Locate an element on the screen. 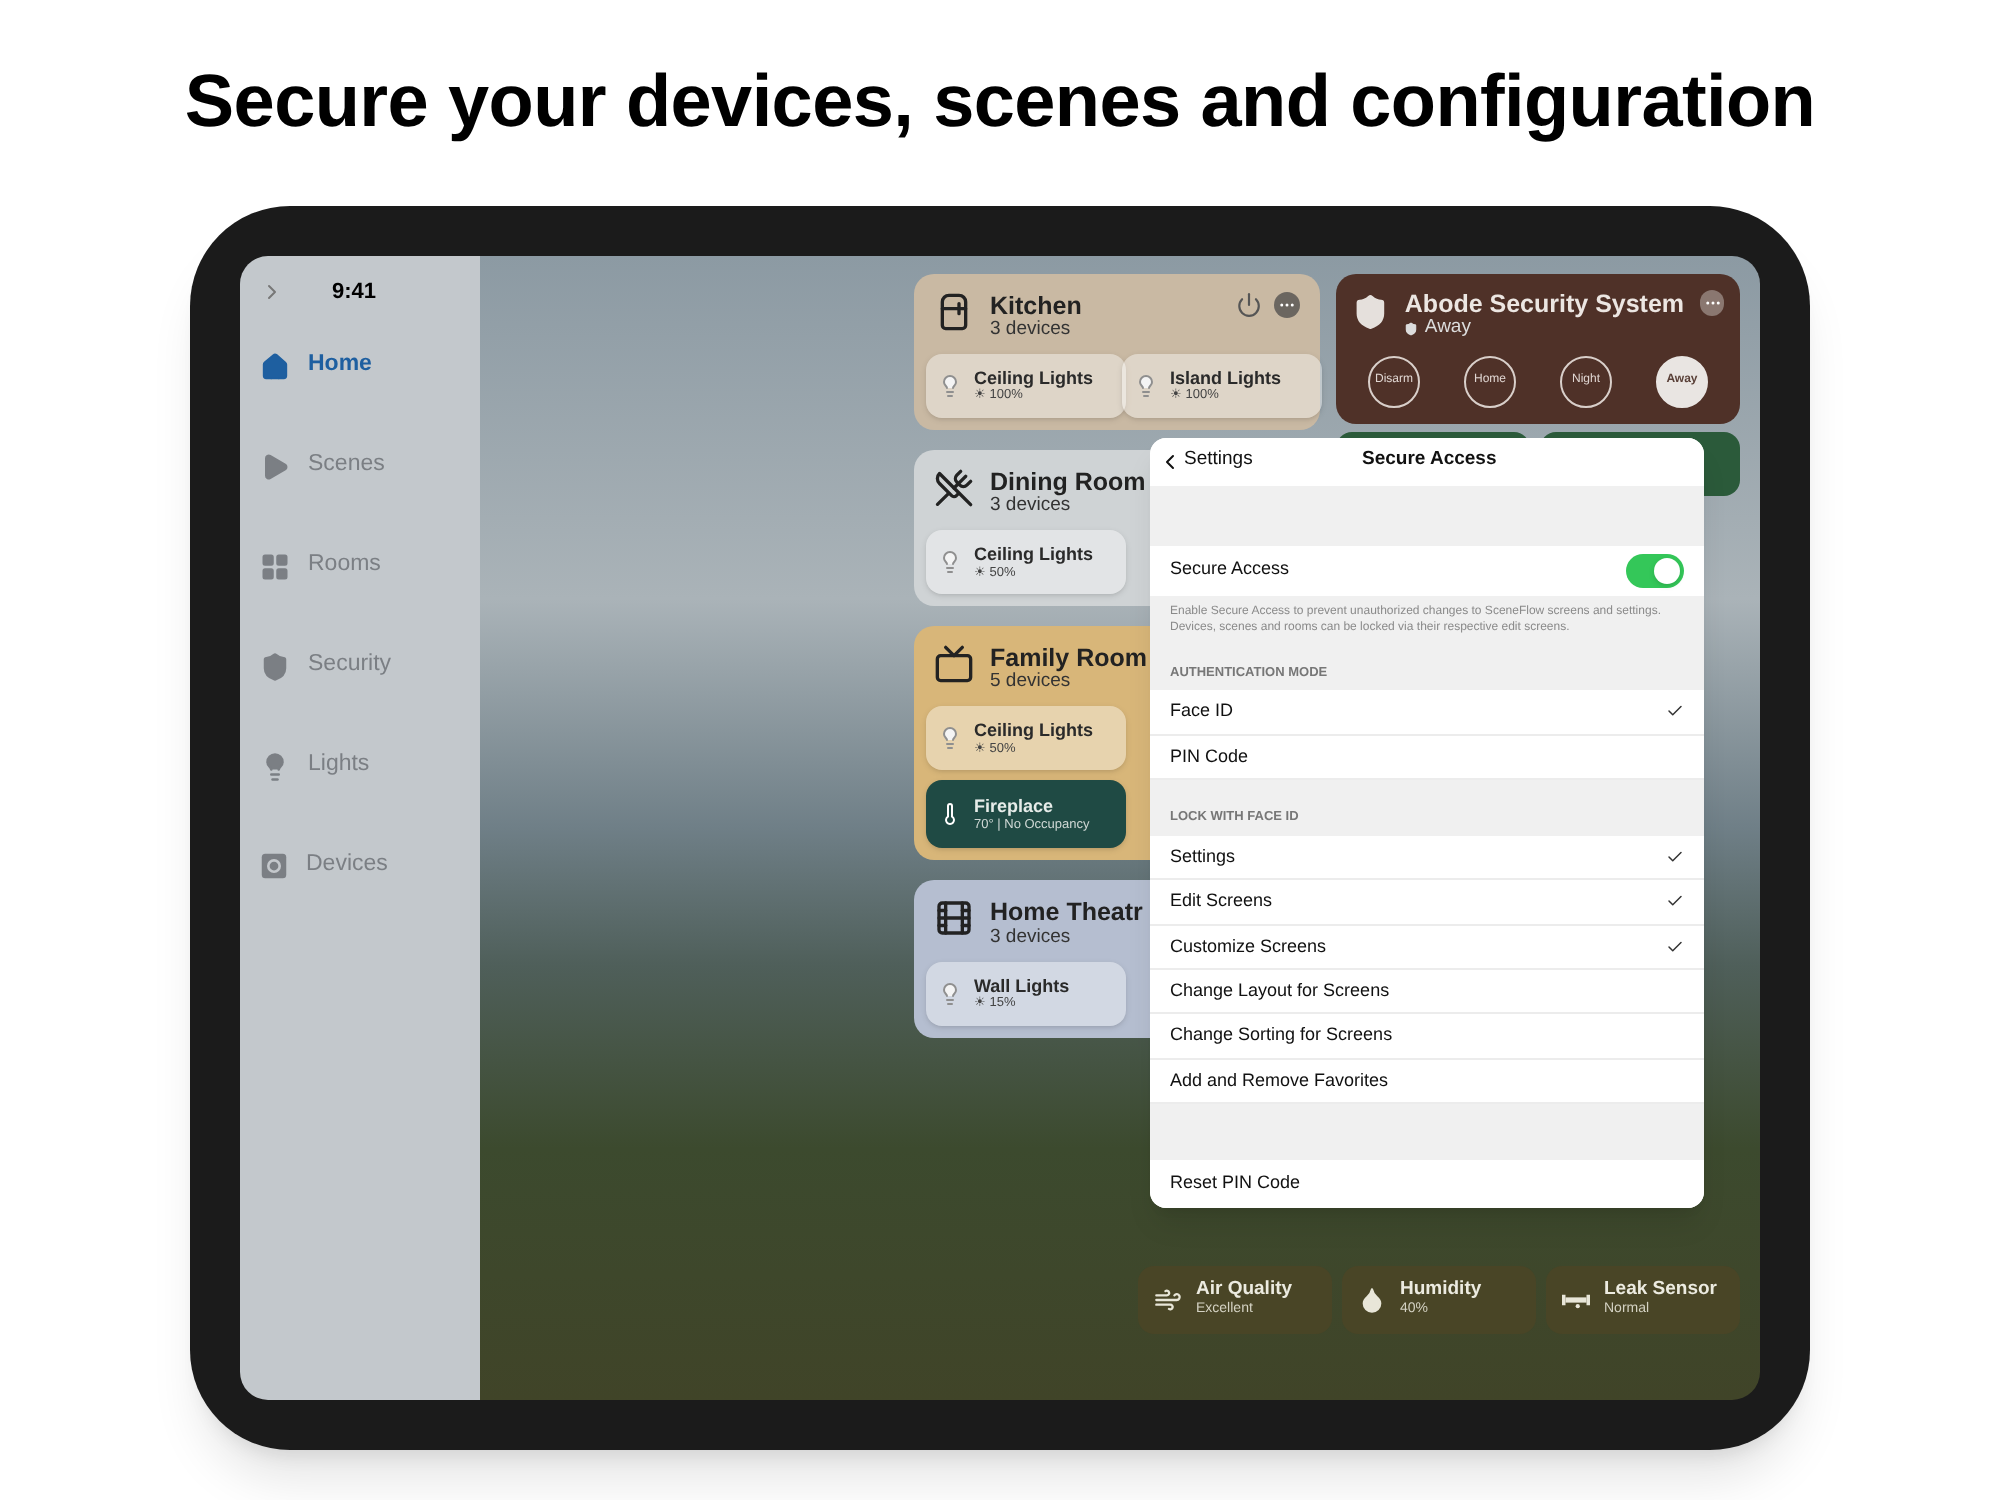  room-title: Dining Room is located at coordinates (1068, 481).